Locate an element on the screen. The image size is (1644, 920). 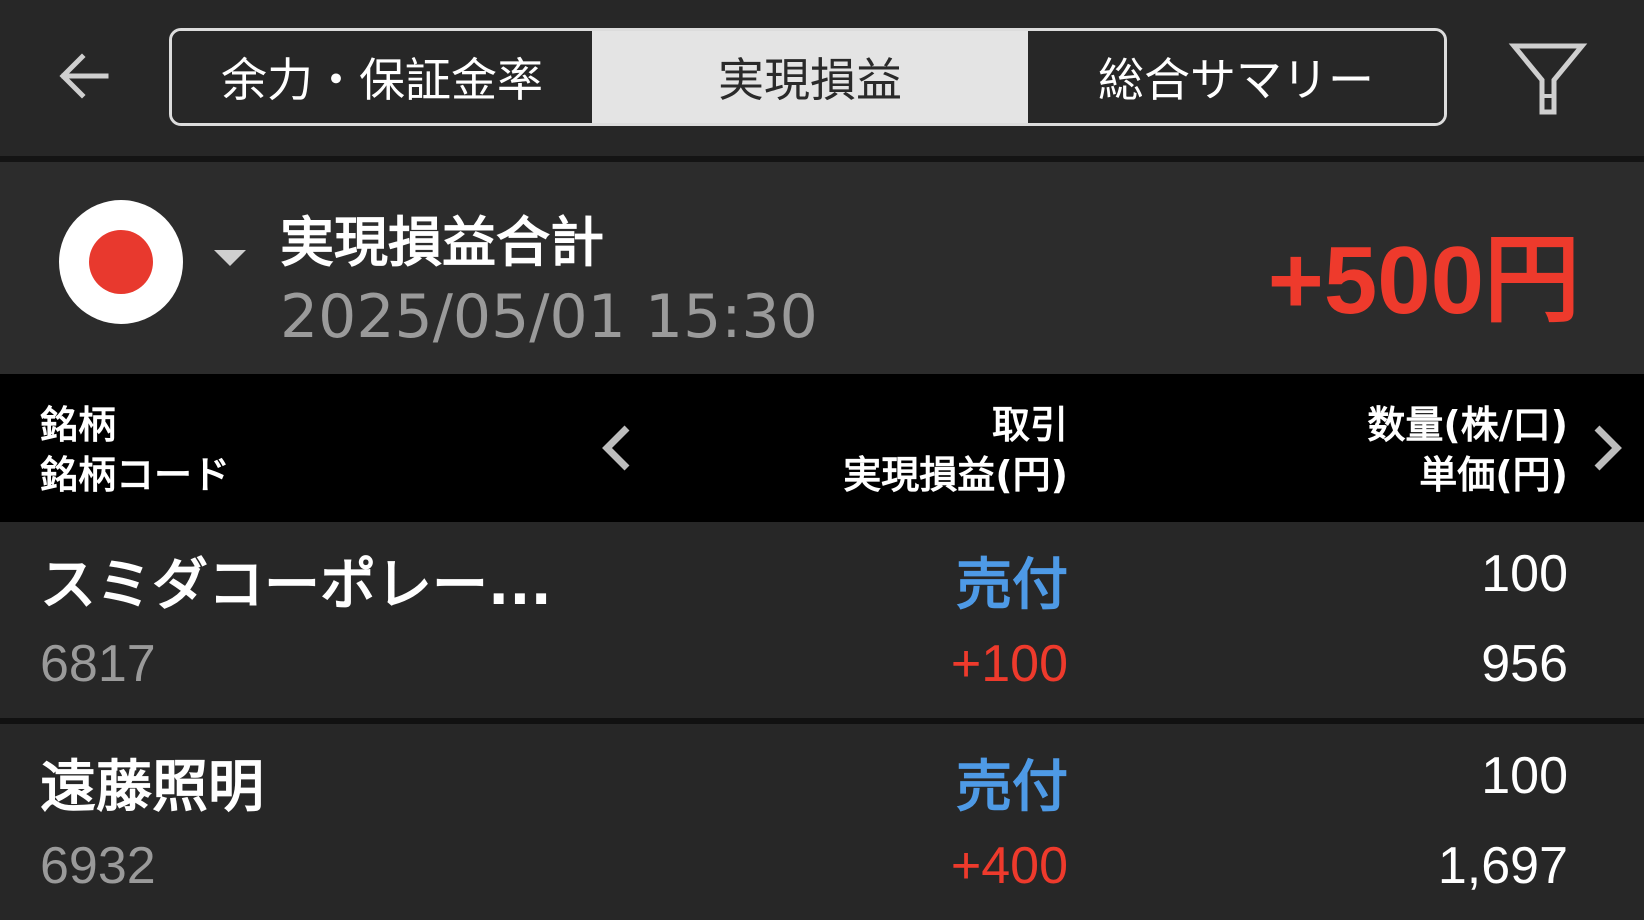
summary-datetime: 2025/05/01 15:30 is located at coordinates (549, 317).